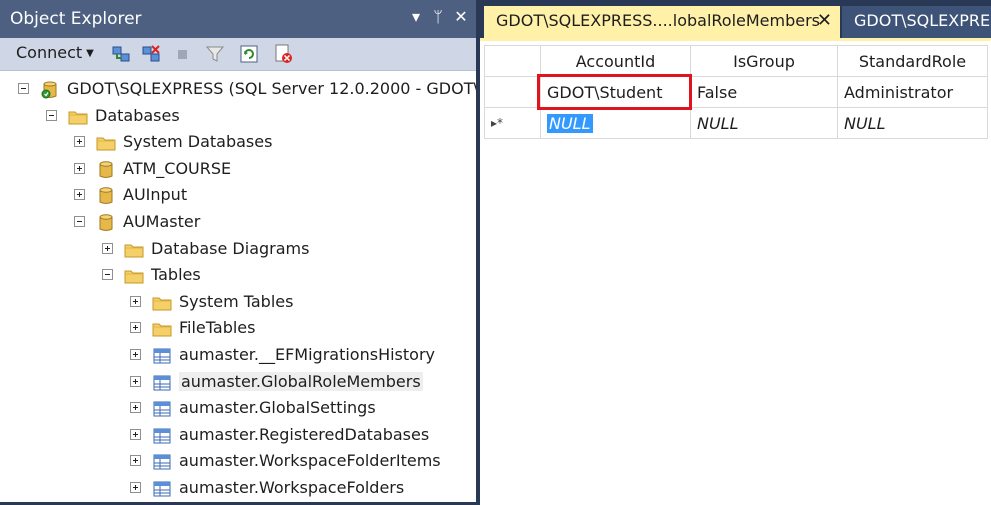  I want to click on tree-node: Tables, so click(238, 276).